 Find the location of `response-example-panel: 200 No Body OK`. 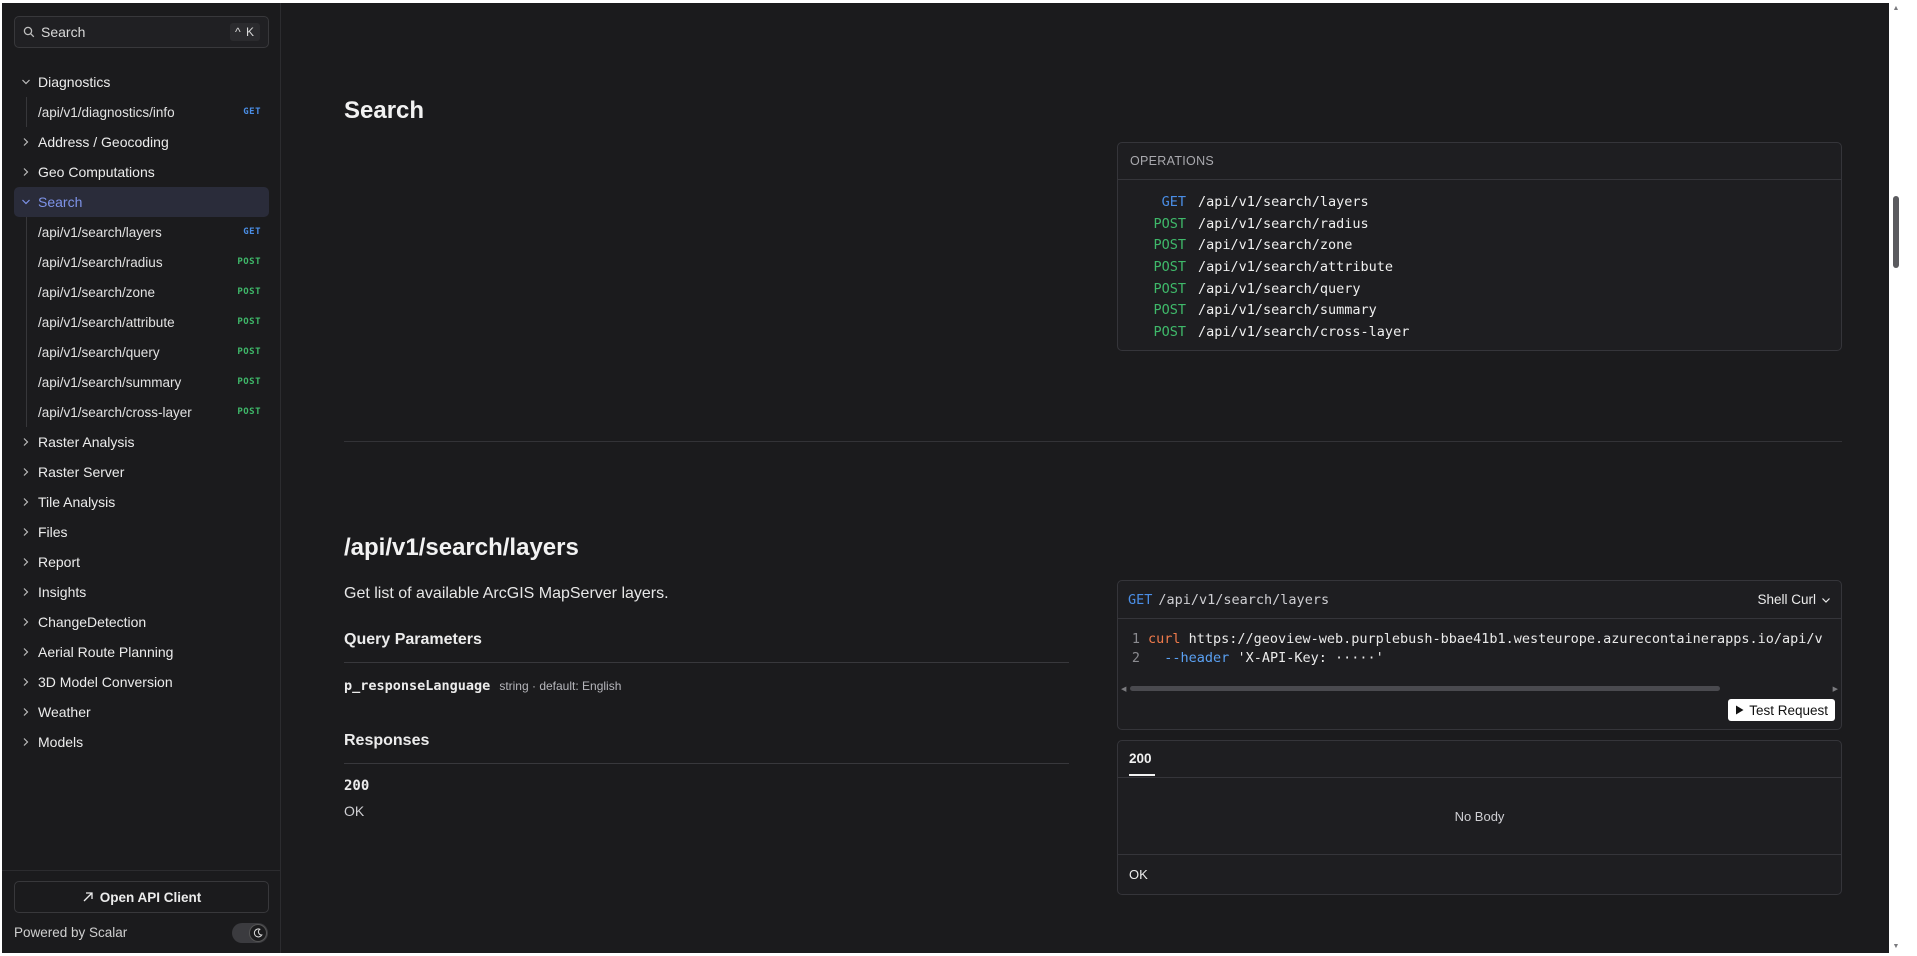

response-example-panel: 200 No Body OK is located at coordinates (1479, 817).